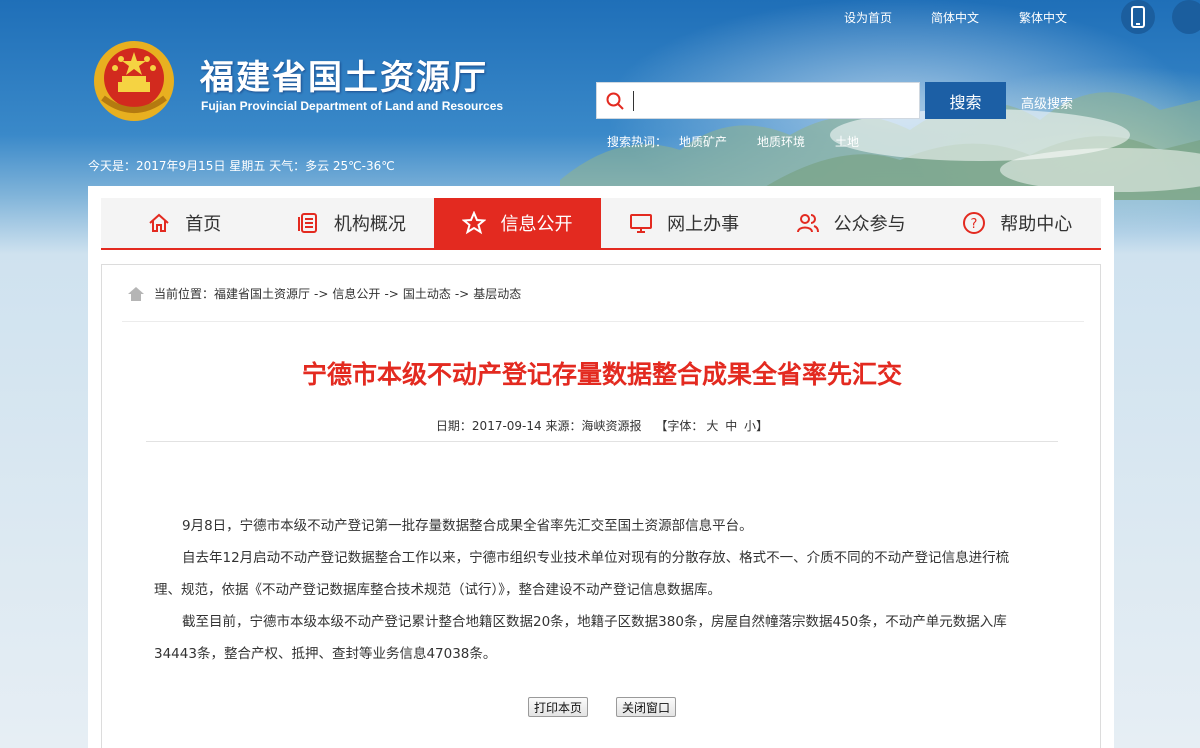 This screenshot has height=748, width=1200. Describe the element at coordinates (679, 426) in the screenshot. I see `font-size-label: 【字体：` at that location.